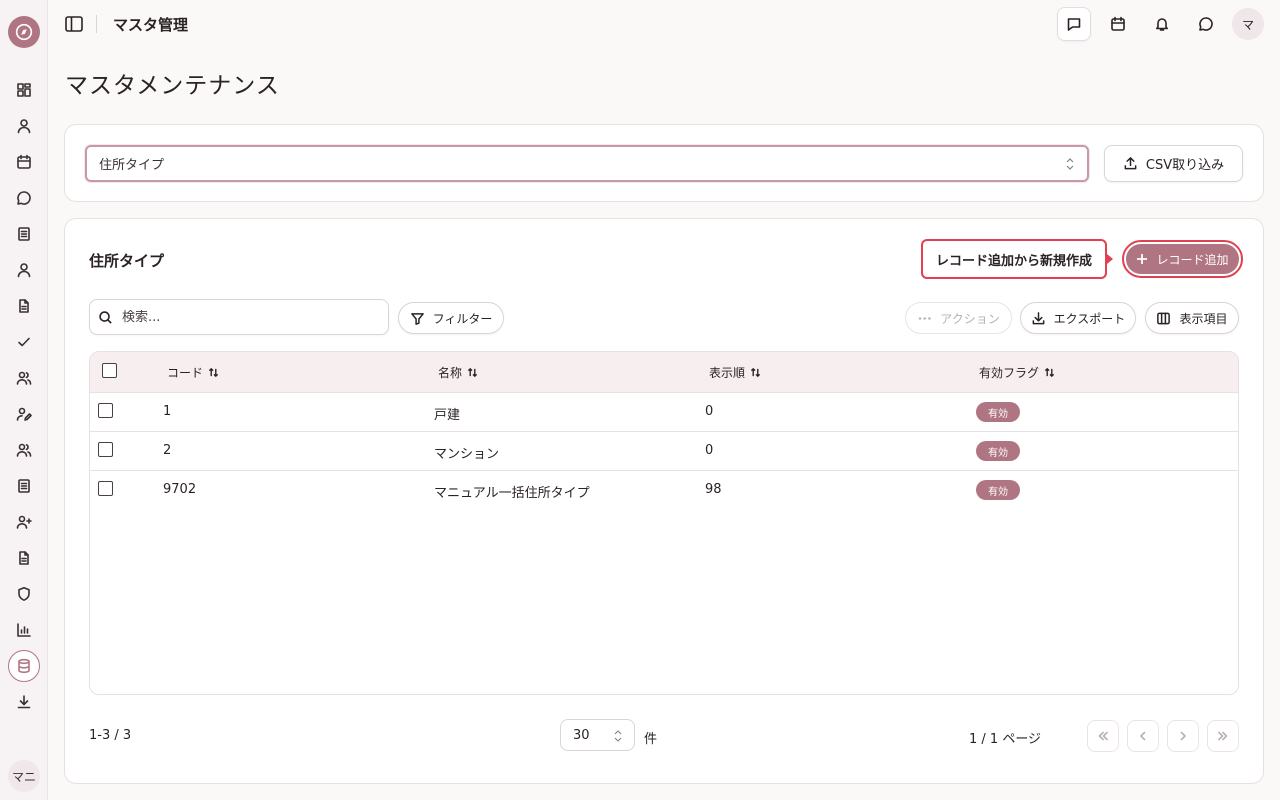  What do you see at coordinates (664, 24) in the screenshot?
I see `top-header: マスタ管理` at bounding box center [664, 24].